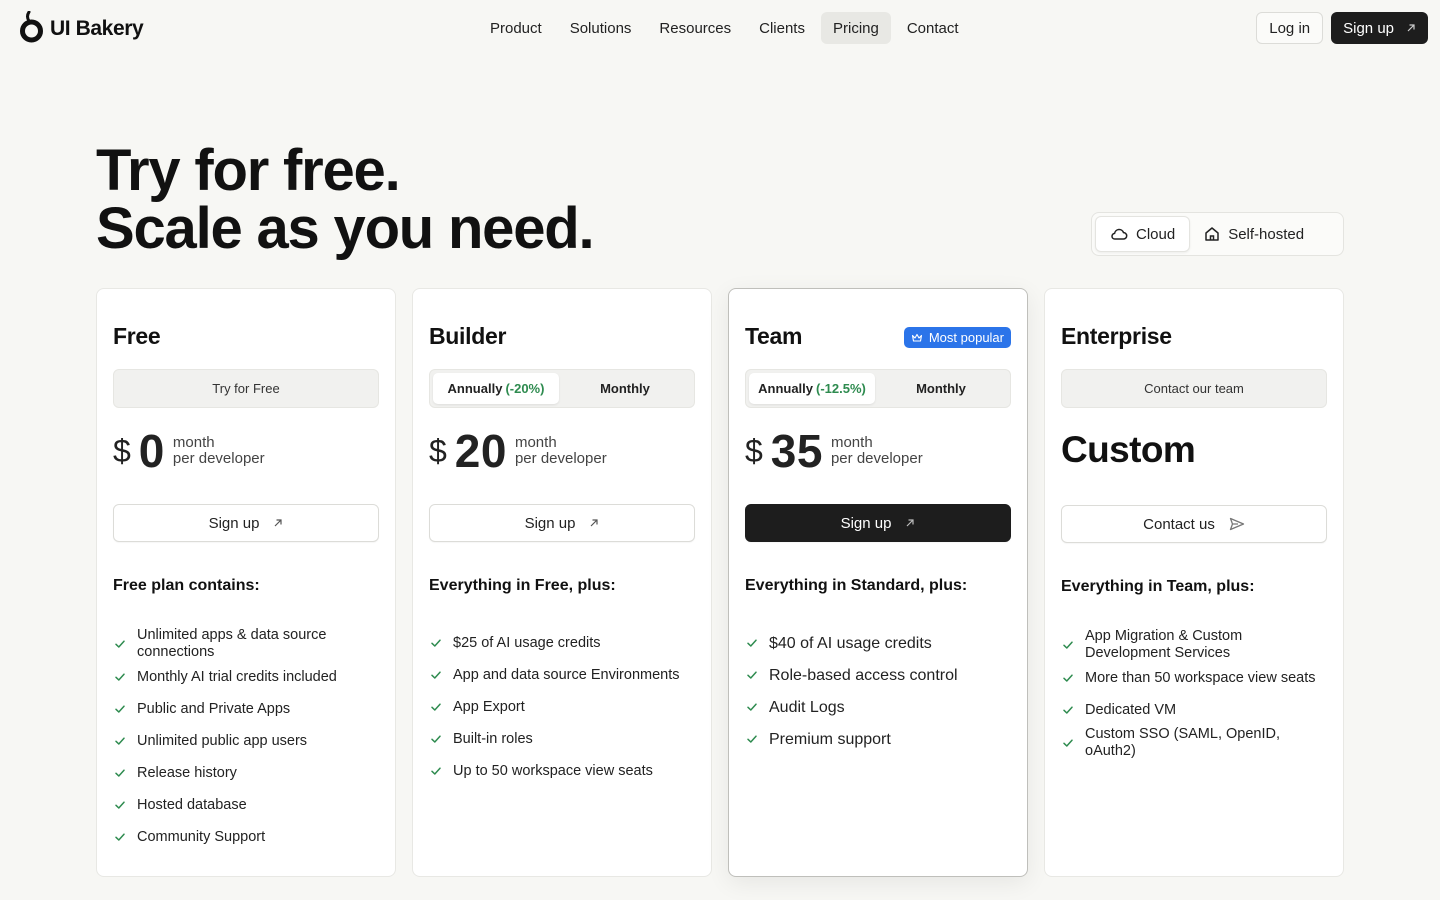 This screenshot has height=900, width=1440. I want to click on feature-text: Dedicated VM, so click(1131, 709).